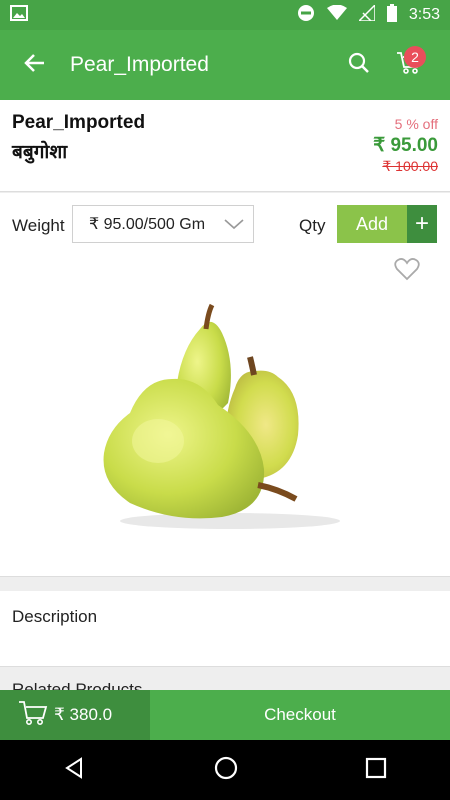 Image resolution: width=450 pixels, height=800 pixels. Describe the element at coordinates (234, 226) in the screenshot. I see `chevron-down-icon` at that location.